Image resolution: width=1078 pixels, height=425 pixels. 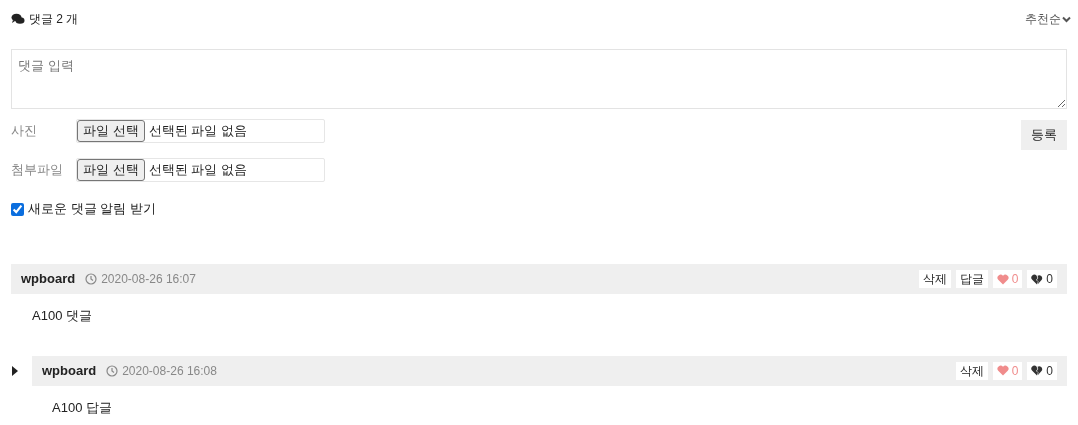 What do you see at coordinates (92, 209) in the screenshot?
I see `notify-label: 새로운 댓글 알림 받기` at bounding box center [92, 209].